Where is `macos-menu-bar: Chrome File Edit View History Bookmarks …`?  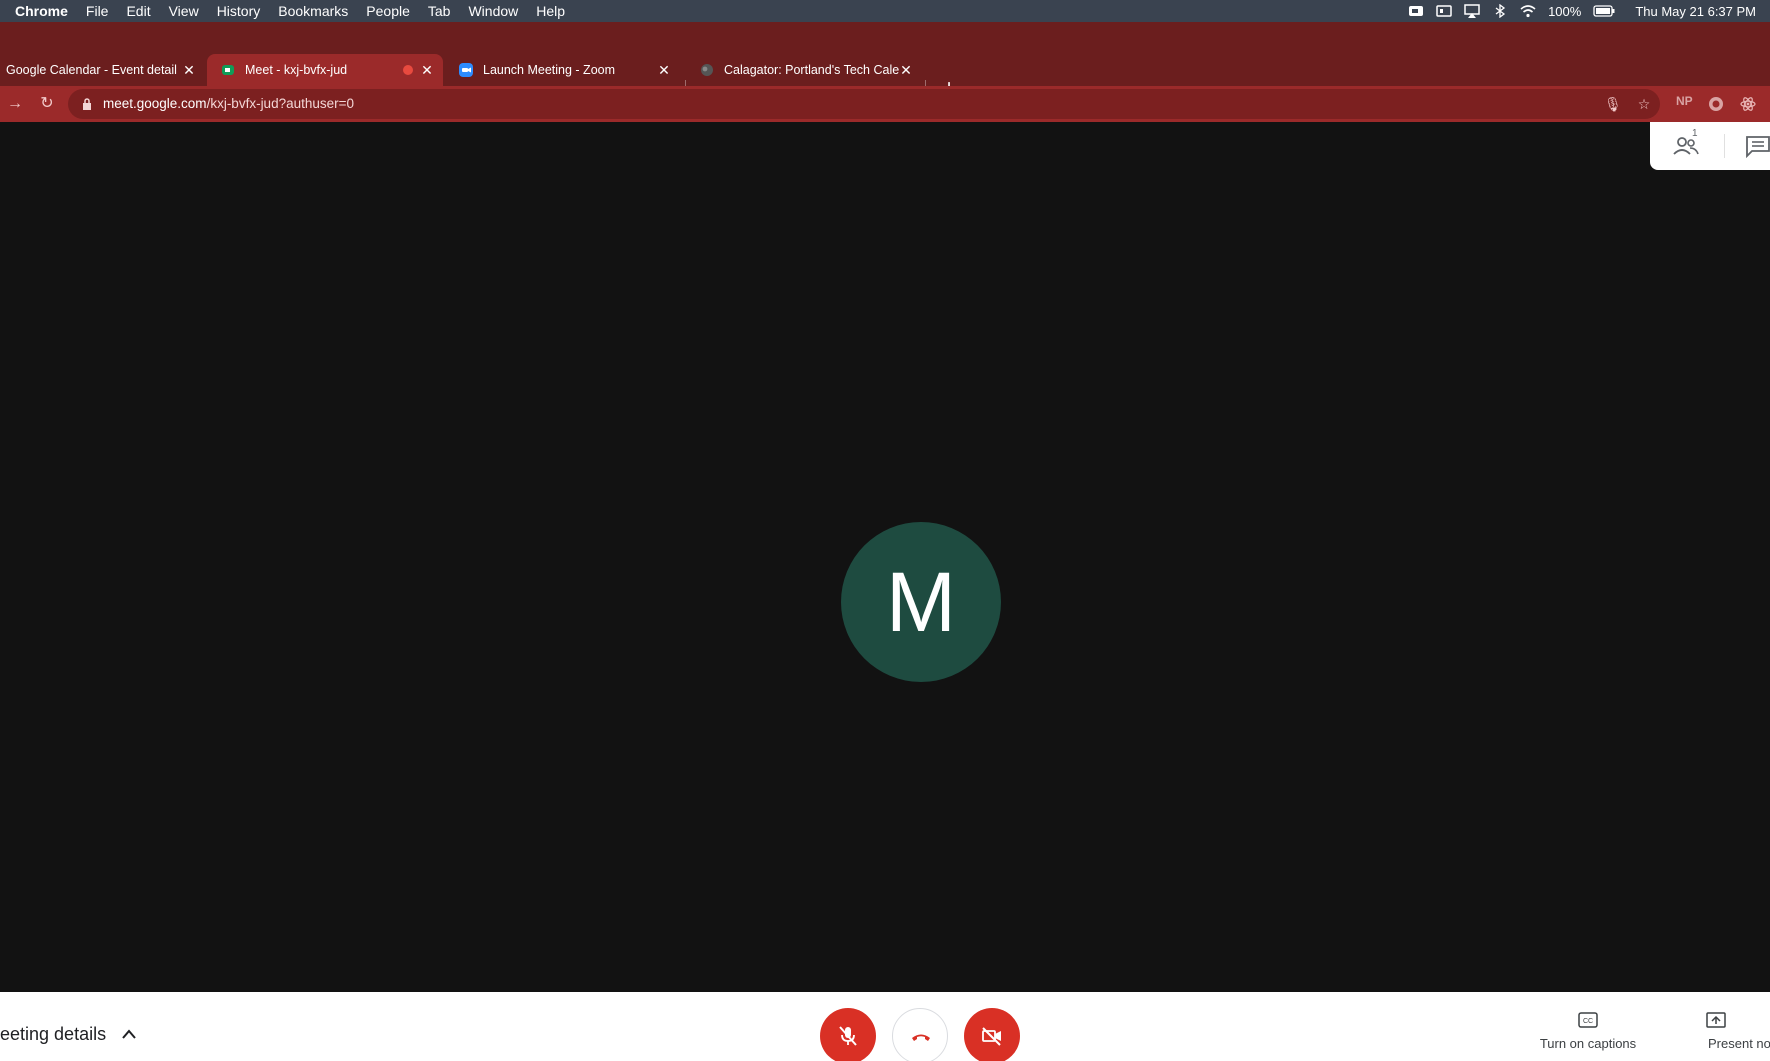 macos-menu-bar: Chrome File Edit View History Bookmarks … is located at coordinates (885, 11).